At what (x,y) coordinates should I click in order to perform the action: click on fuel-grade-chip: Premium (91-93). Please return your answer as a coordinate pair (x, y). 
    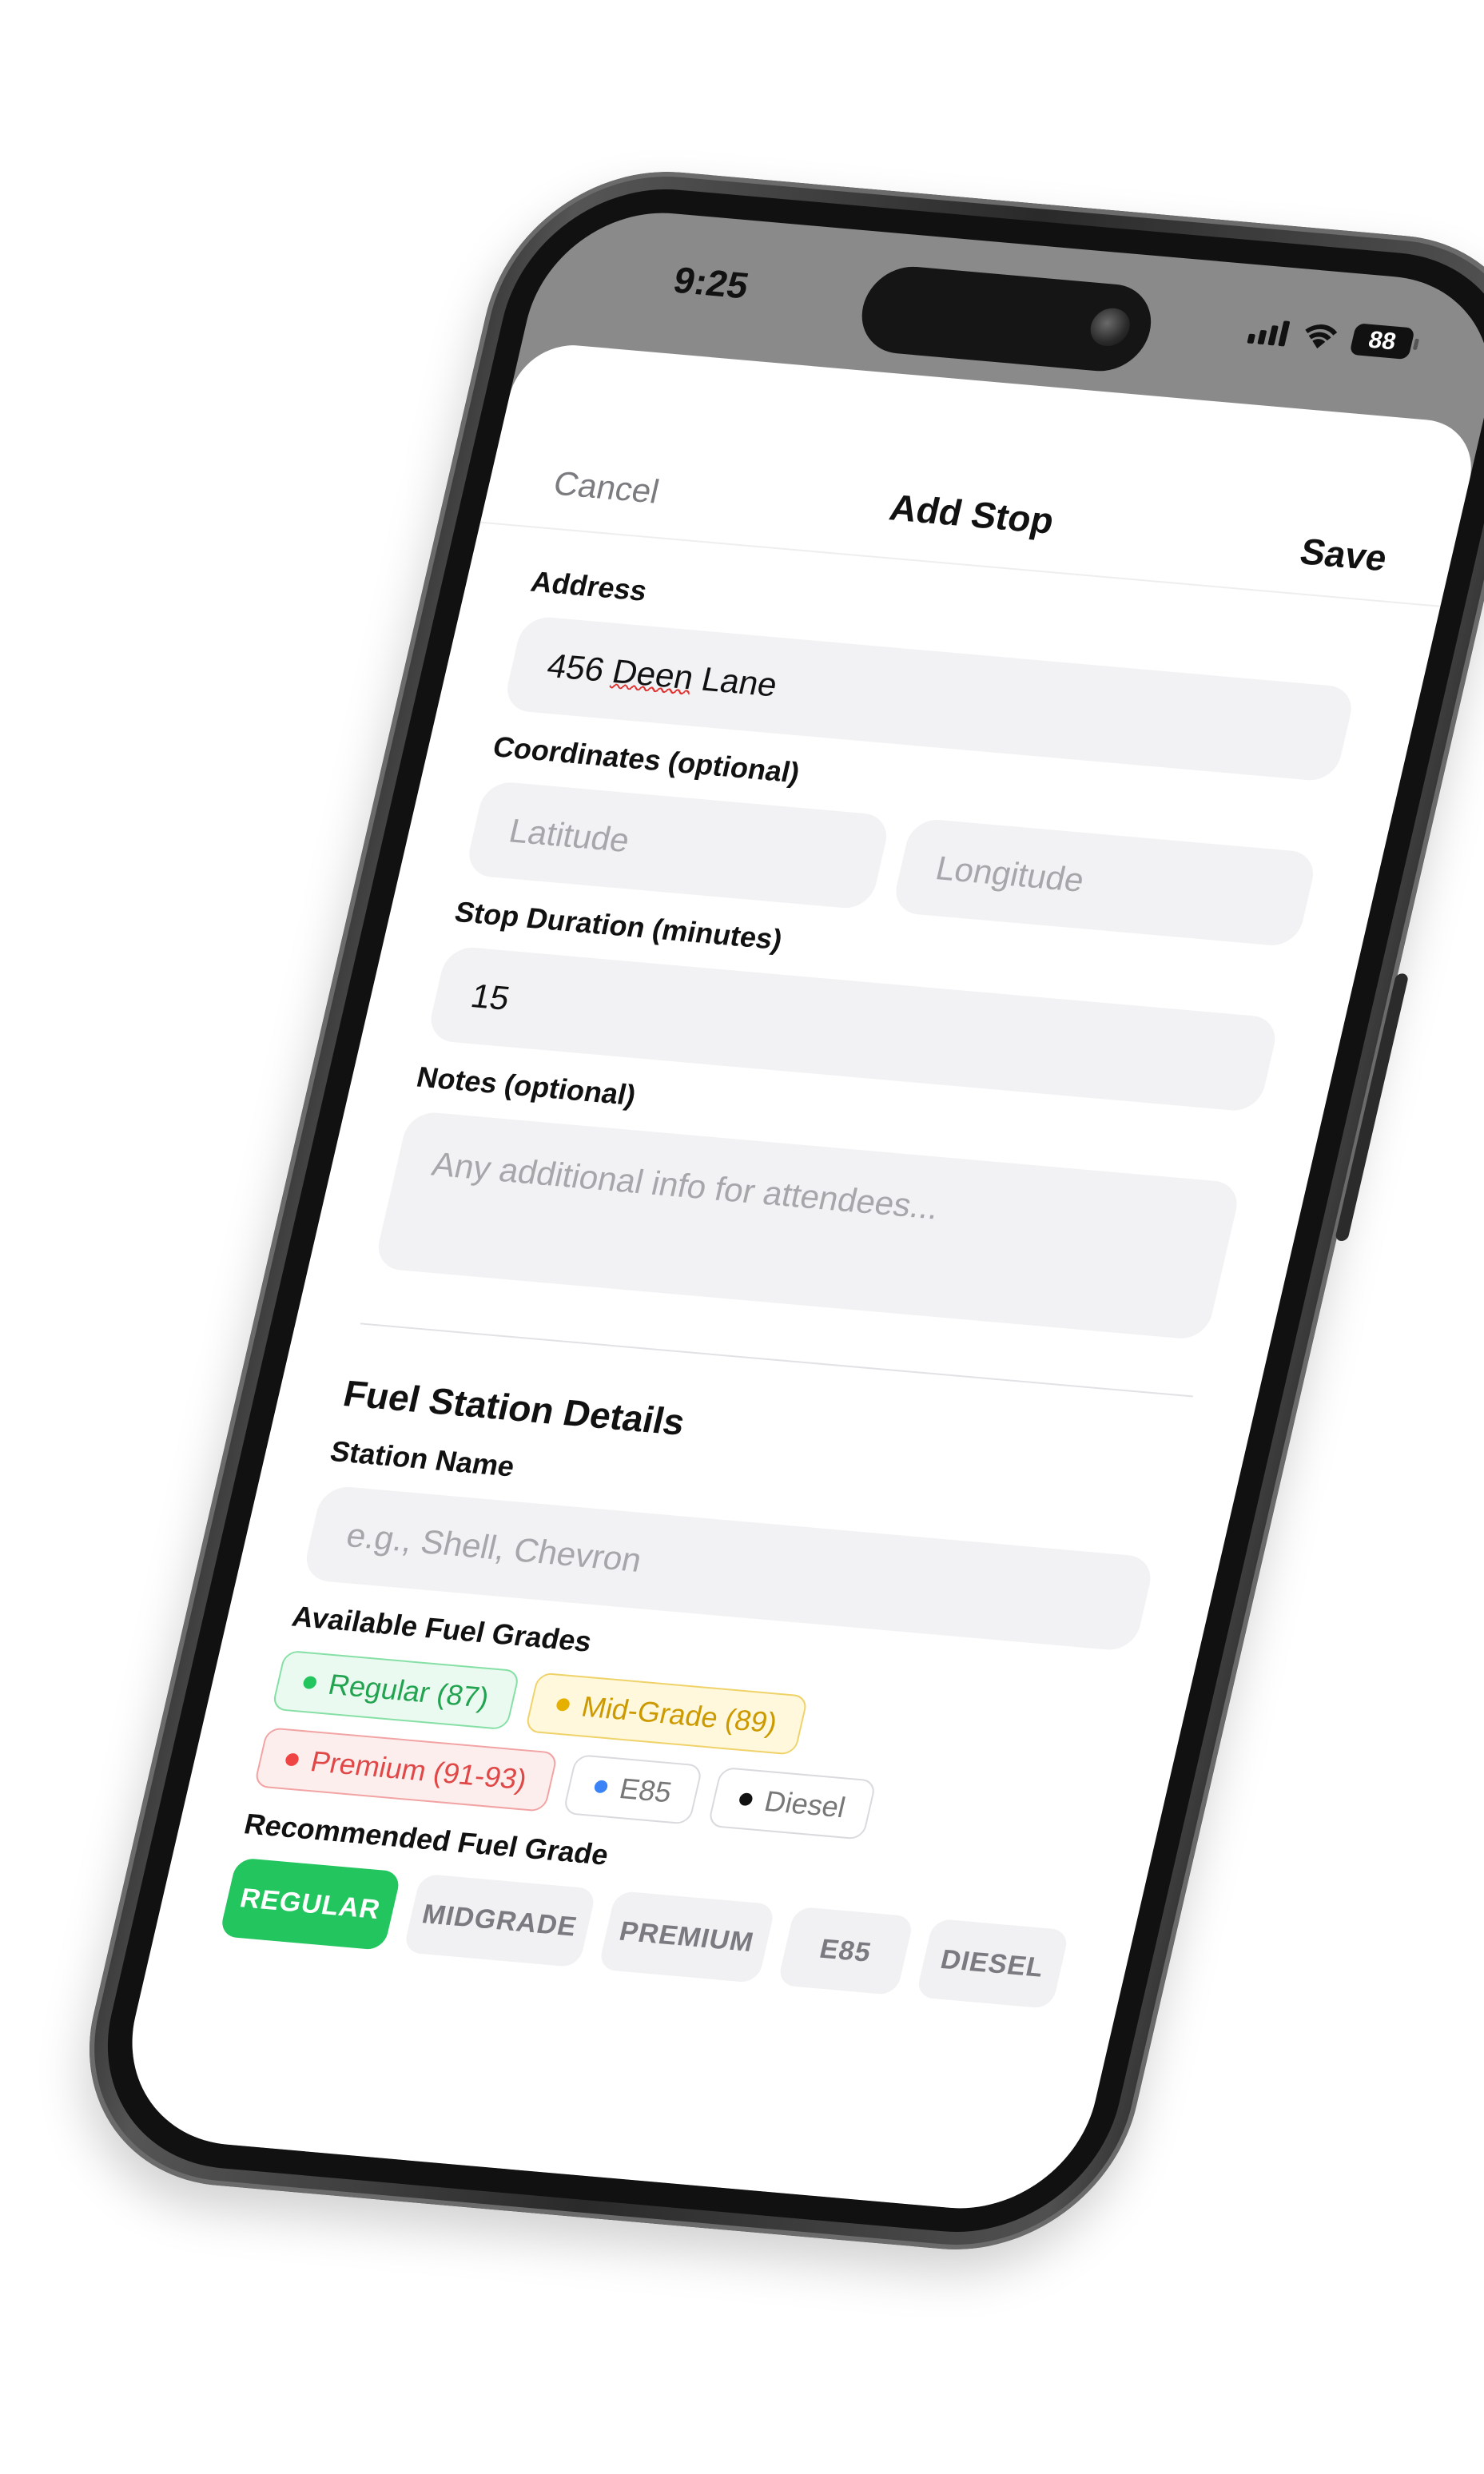
    Looking at the image, I should click on (406, 1769).